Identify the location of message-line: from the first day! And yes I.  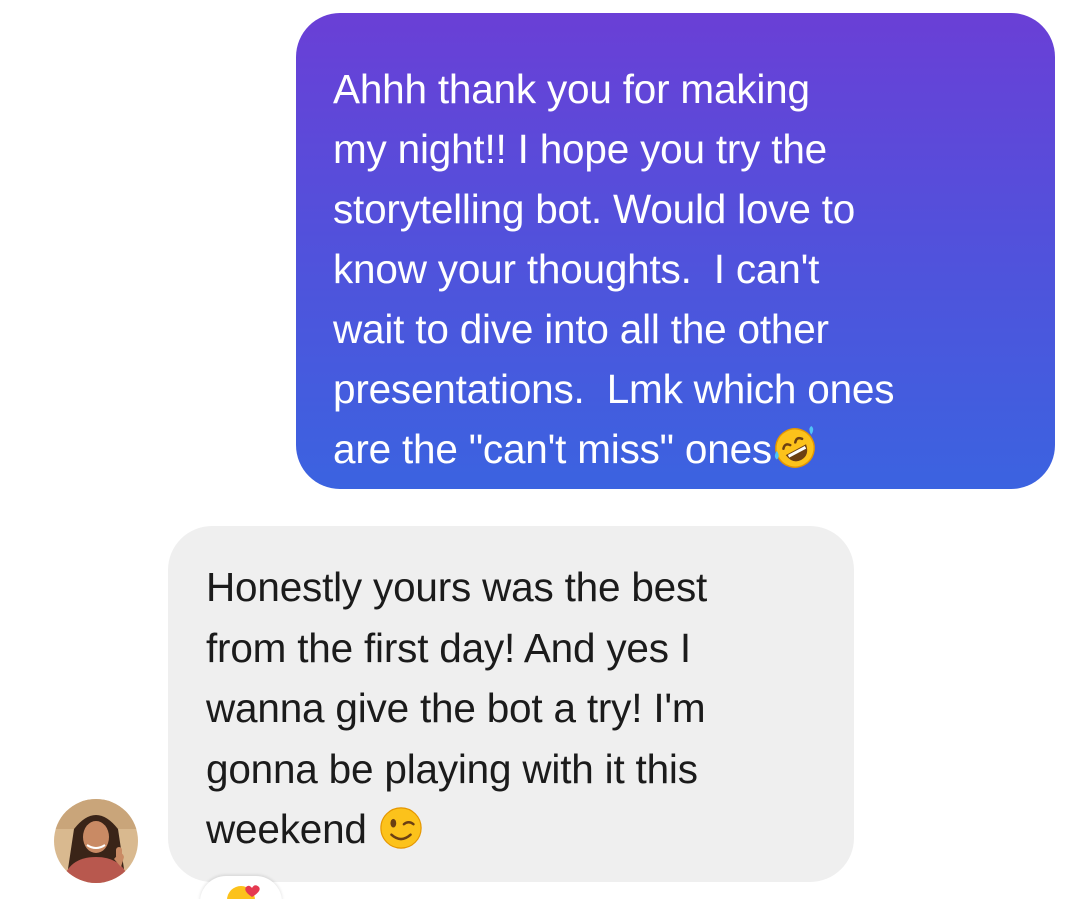
(448, 647).